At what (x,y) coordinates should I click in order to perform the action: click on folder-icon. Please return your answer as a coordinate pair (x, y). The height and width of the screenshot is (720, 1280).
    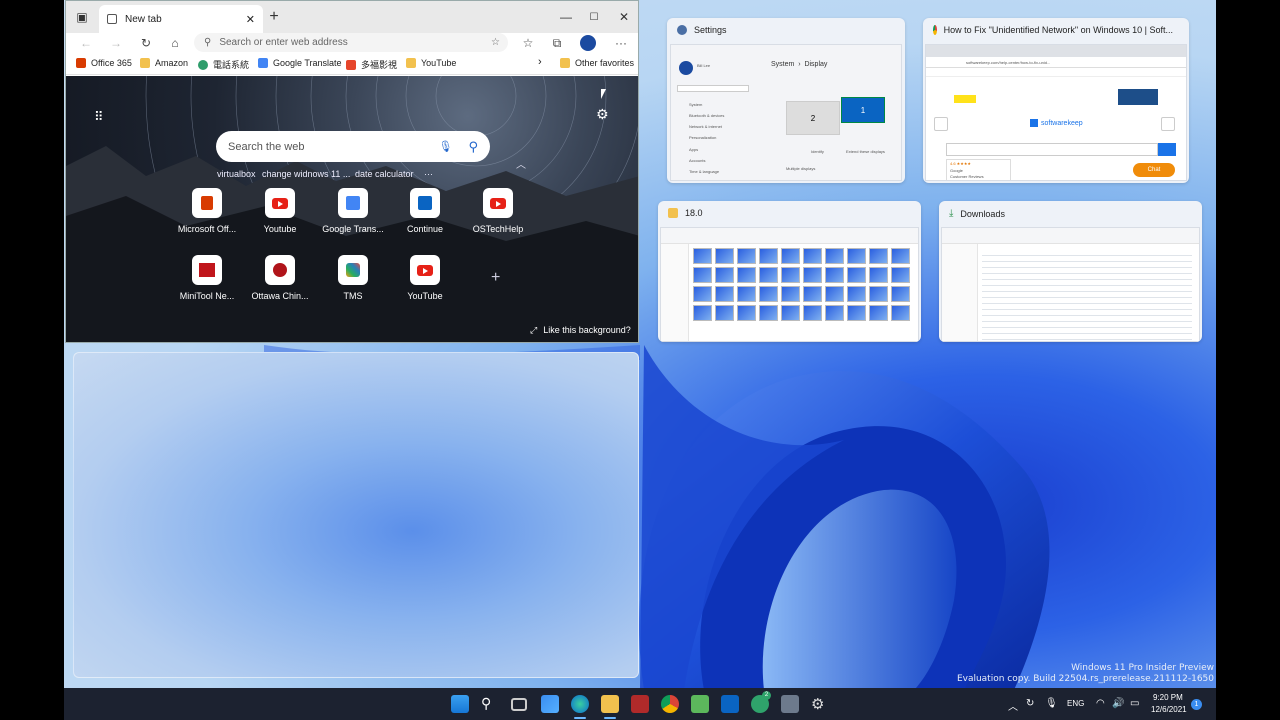
    Looking at the image, I should click on (411, 63).